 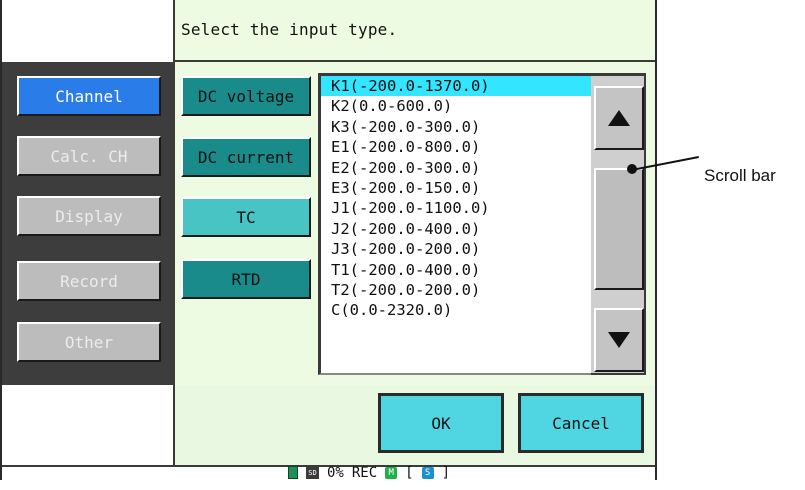 I want to click on dc-voltage-button: DC voltage, so click(x=246, y=96).